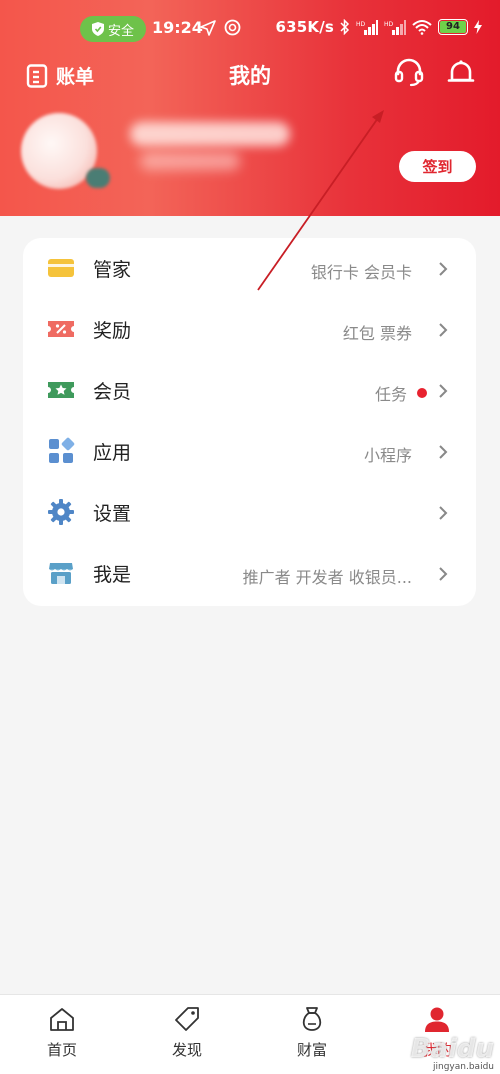  I want to click on tab-wealth: 财富, so click(312, 1035).